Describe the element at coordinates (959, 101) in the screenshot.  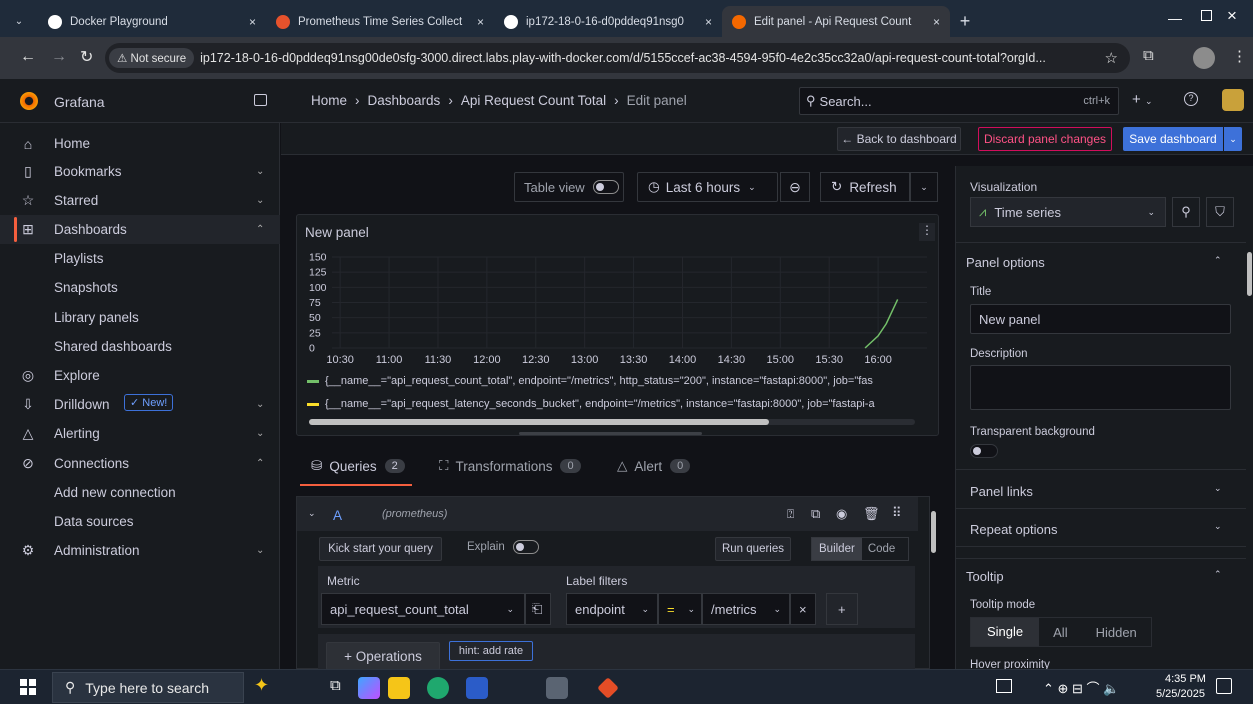
I see `search-input: ⚲ Search... ctrl+k` at that location.